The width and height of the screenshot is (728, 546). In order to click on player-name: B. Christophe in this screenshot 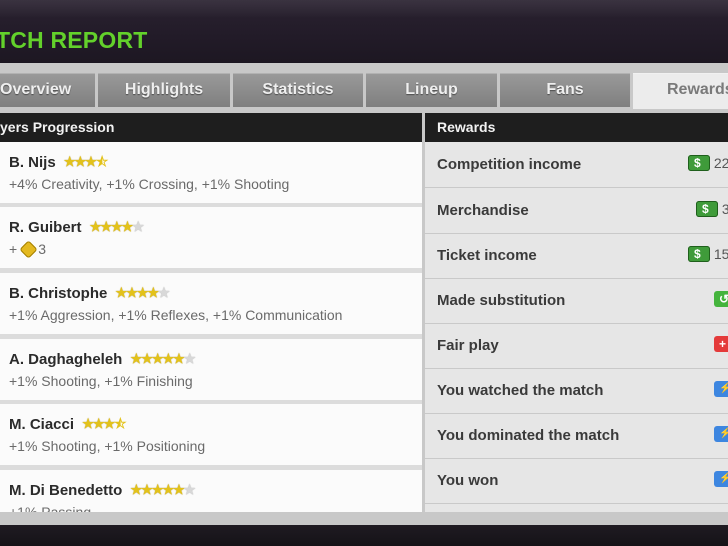, I will do `click(58, 293)`.